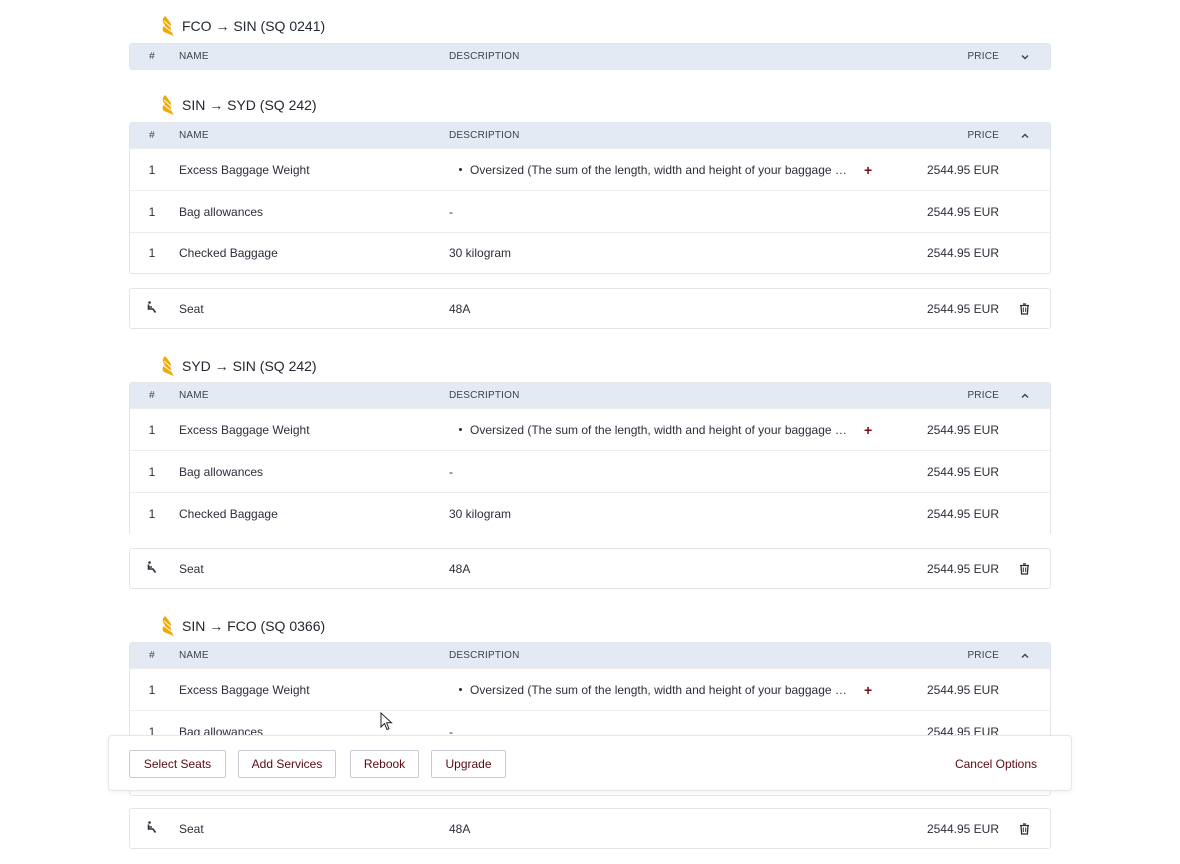  I want to click on segment-title: FCO → SIN (SQ 0241), so click(241, 26).